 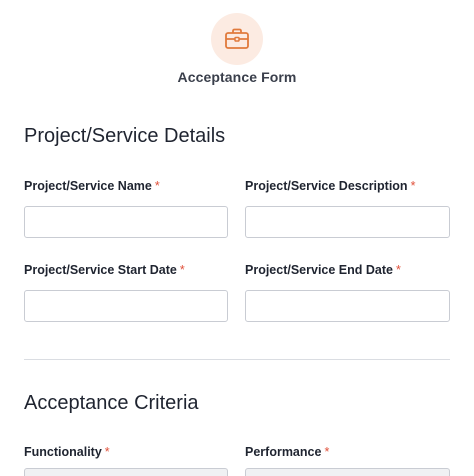 What do you see at coordinates (126, 306) in the screenshot?
I see `start-date-input` at bounding box center [126, 306].